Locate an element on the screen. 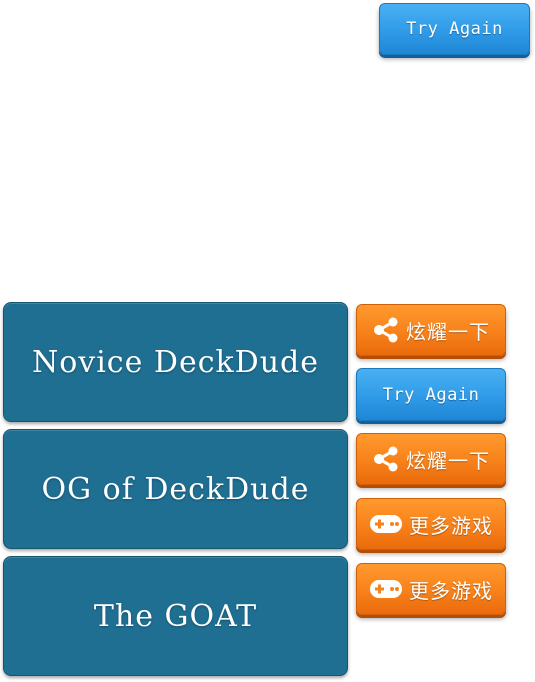  rank-title: OG of DeckDude is located at coordinates (175, 489).